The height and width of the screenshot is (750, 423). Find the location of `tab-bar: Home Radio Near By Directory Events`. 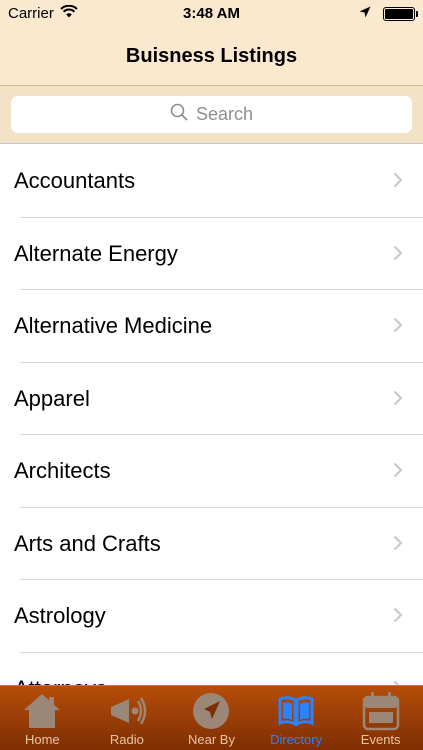

tab-bar: Home Radio Near By Directory Events is located at coordinates (211, 717).